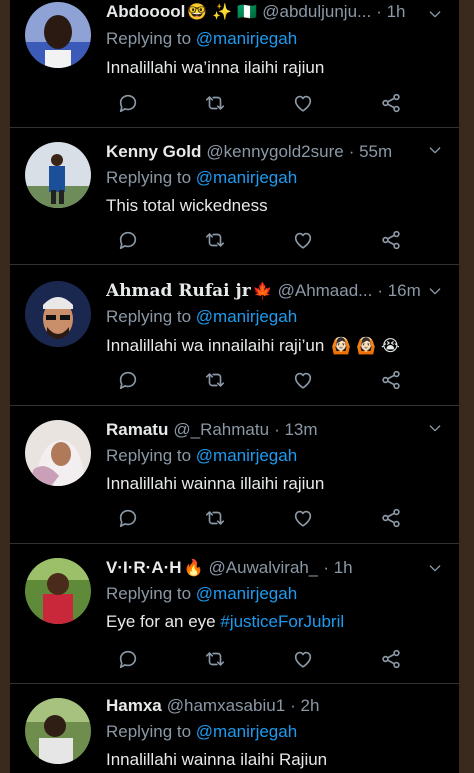 The image size is (474, 773). I want to click on display-name: Ahmad Rufai jr, so click(178, 291).